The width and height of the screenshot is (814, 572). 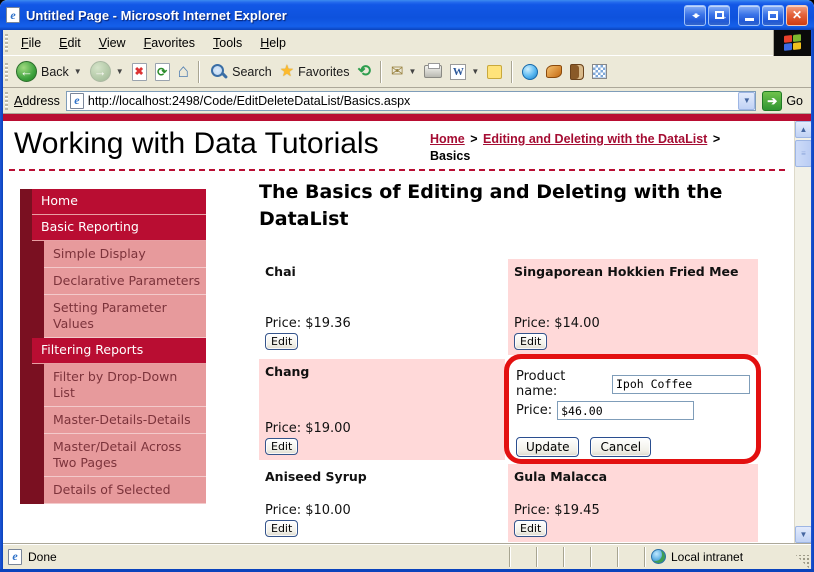 I want to click on forward-dropdown-icon: ▼, so click(x=120, y=71).